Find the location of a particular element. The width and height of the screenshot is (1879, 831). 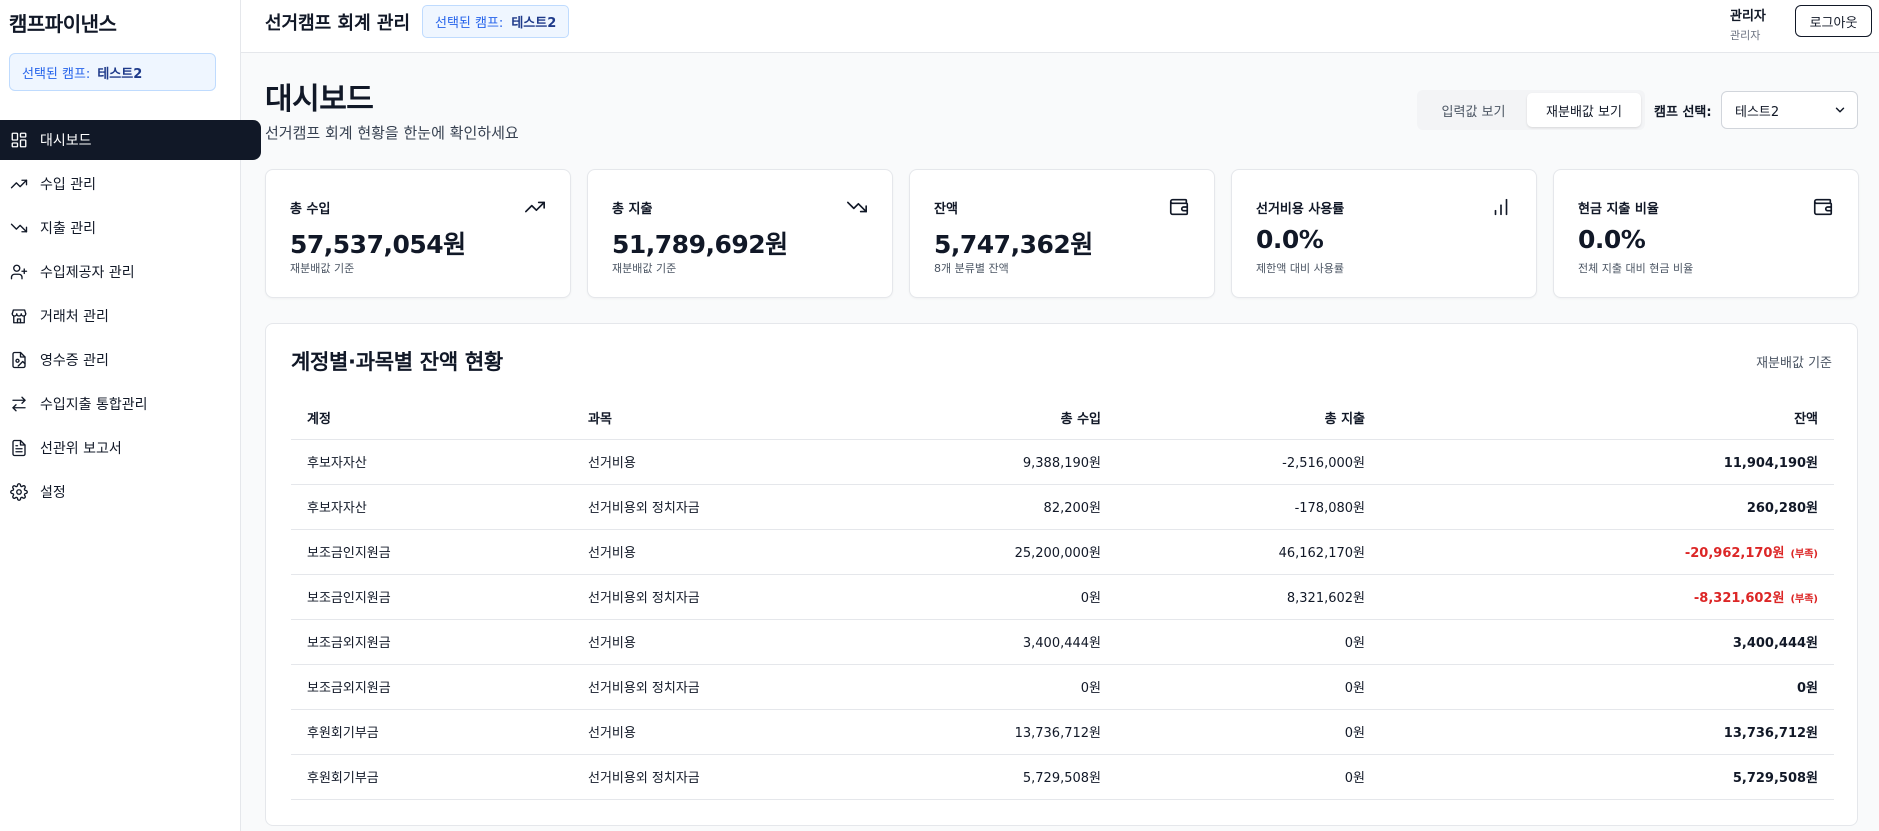

camp-select-label: 캠프 선택: is located at coordinates (1683, 112).